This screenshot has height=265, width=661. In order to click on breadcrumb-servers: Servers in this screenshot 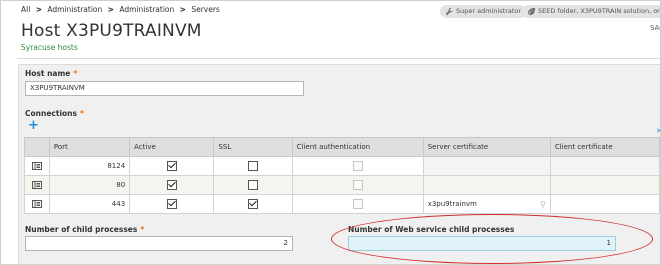, I will do `click(205, 9)`.